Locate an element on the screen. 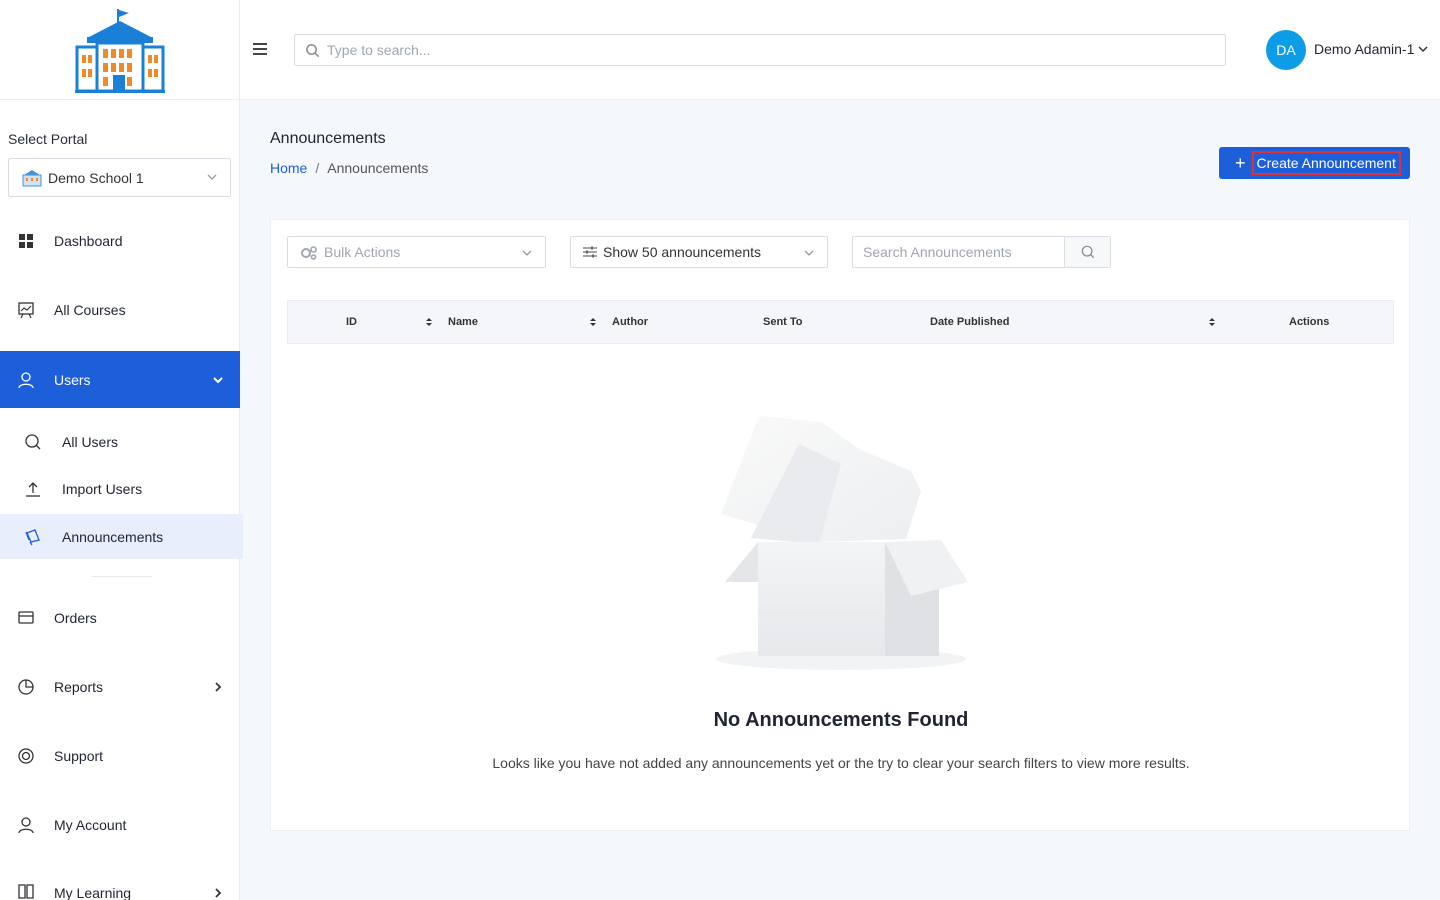 The image size is (1440, 900). bulk-actions-label: Bulk Actions is located at coordinates (362, 252).